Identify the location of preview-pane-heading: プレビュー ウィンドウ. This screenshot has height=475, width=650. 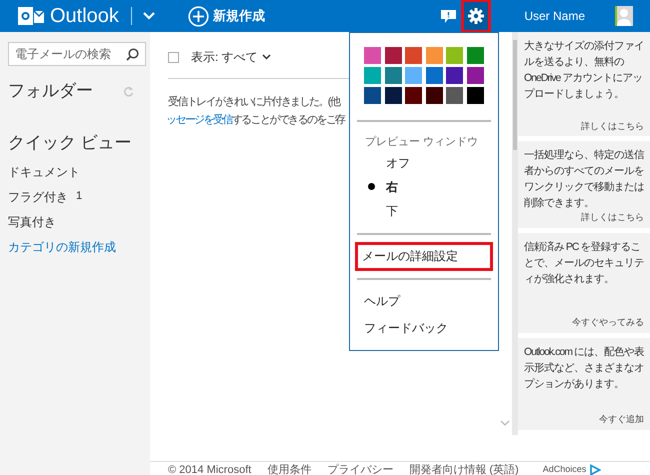
(422, 142).